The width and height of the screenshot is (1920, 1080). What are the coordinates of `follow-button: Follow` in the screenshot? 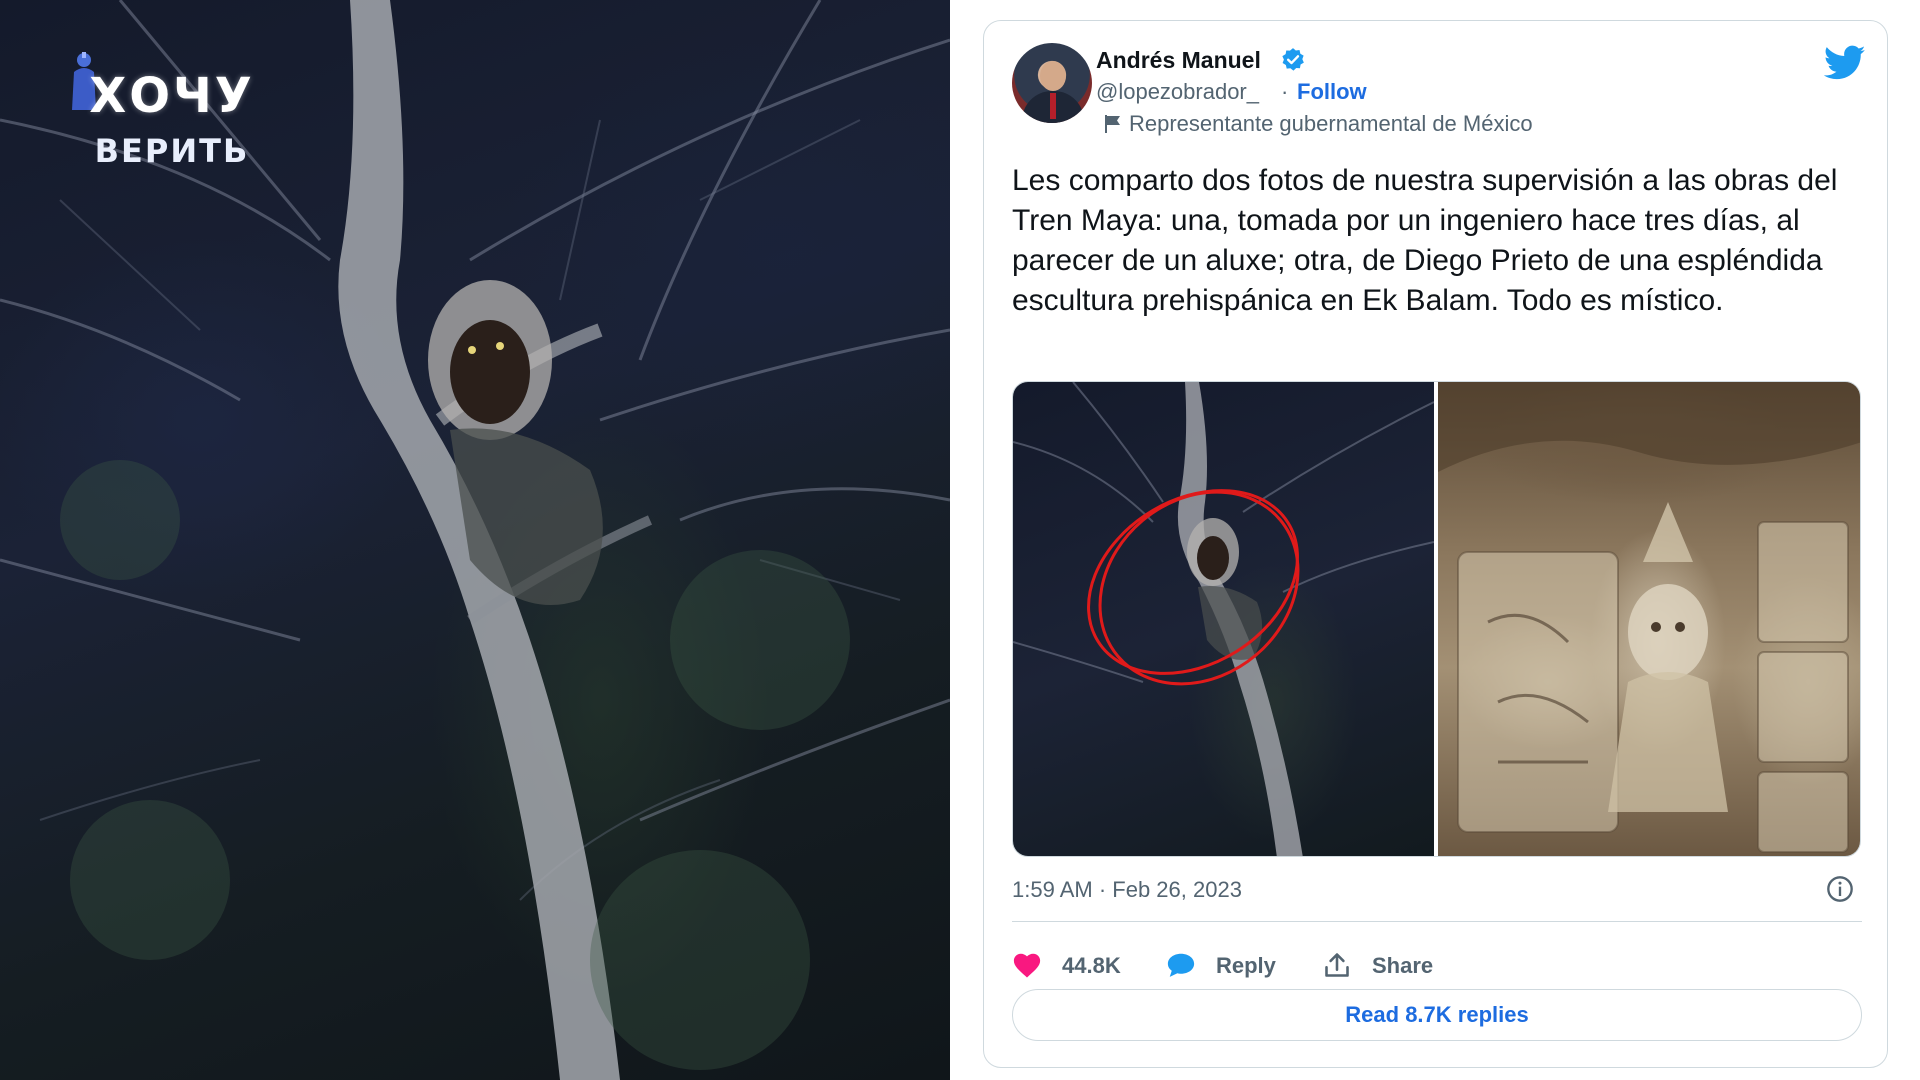 It's located at (1332, 92).